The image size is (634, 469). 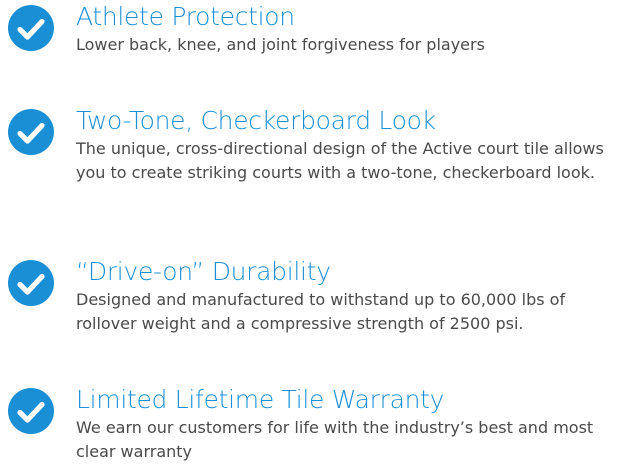 What do you see at coordinates (256, 120) in the screenshot?
I see `feature-title: Two-Tone, Checkerboard Look` at bounding box center [256, 120].